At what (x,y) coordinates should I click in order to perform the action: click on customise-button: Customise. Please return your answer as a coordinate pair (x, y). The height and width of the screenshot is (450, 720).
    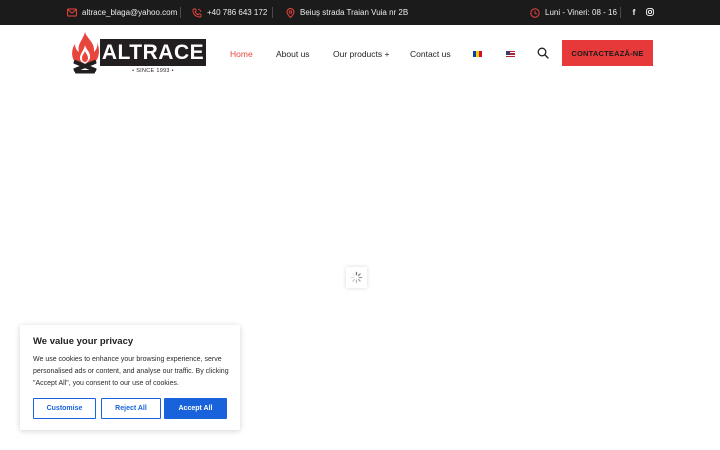
    Looking at the image, I should click on (64, 408).